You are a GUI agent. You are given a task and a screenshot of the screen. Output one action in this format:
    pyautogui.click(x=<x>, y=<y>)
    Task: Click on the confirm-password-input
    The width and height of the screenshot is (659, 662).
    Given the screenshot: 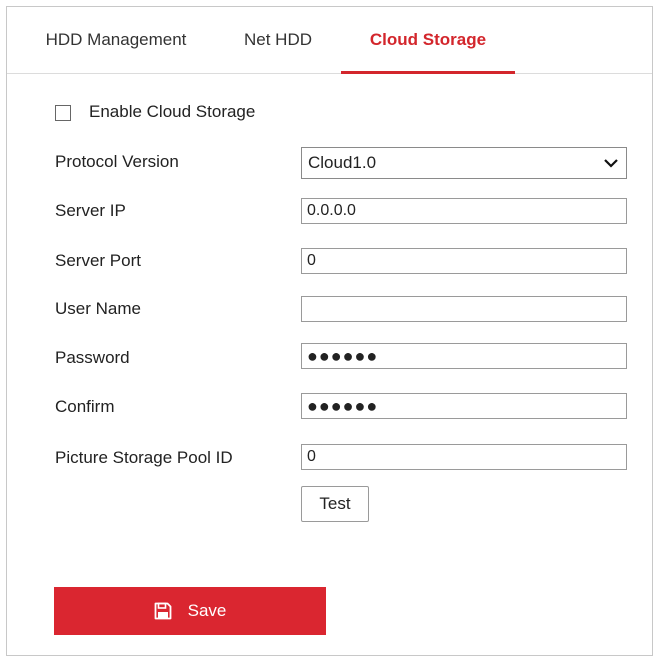 What is the action you would take?
    pyautogui.click(x=464, y=406)
    